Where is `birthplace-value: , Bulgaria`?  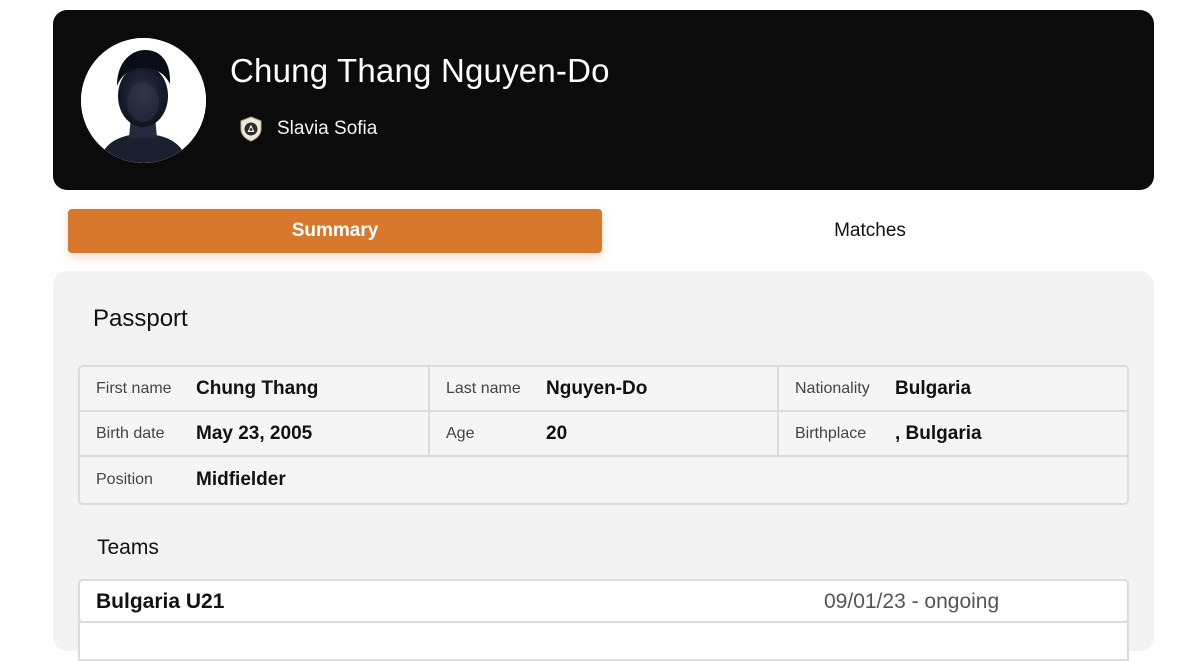 birthplace-value: , Bulgaria is located at coordinates (938, 433).